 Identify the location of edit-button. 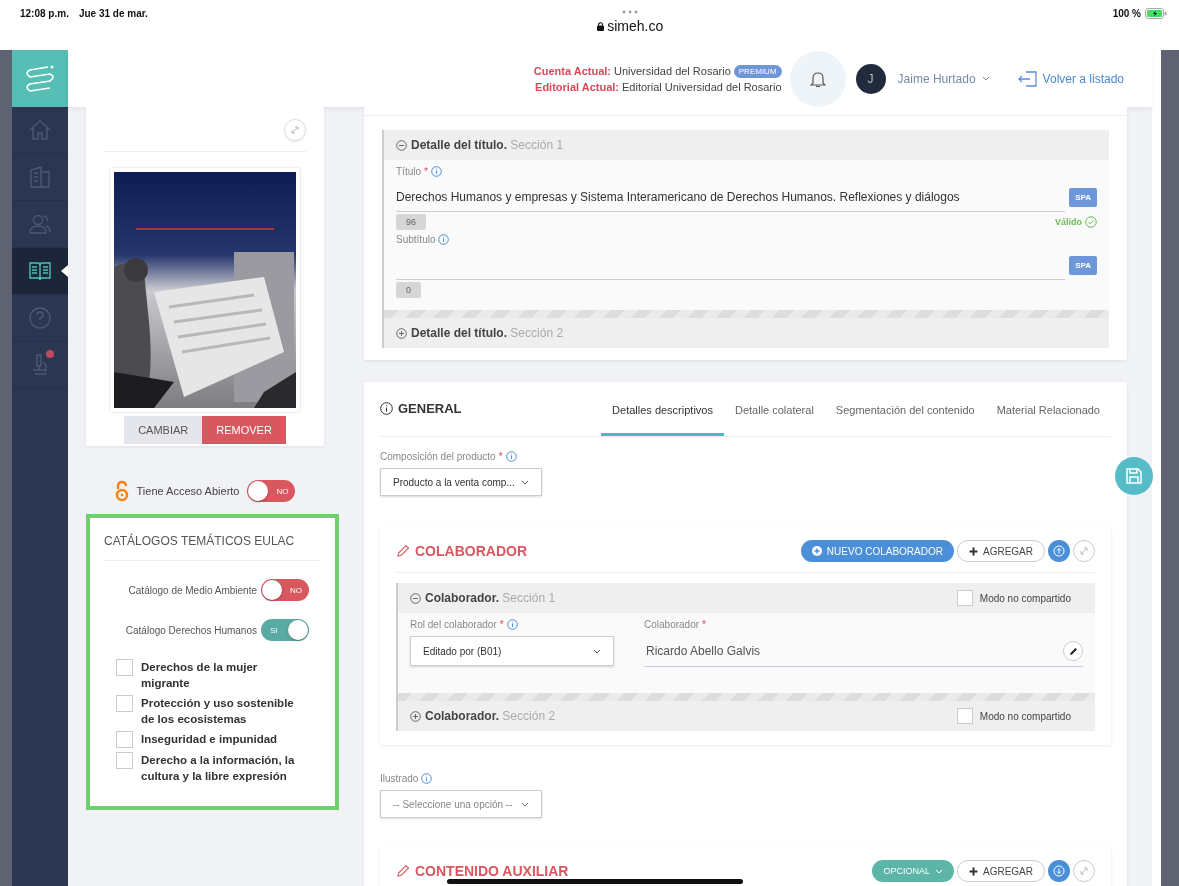
(1073, 651).